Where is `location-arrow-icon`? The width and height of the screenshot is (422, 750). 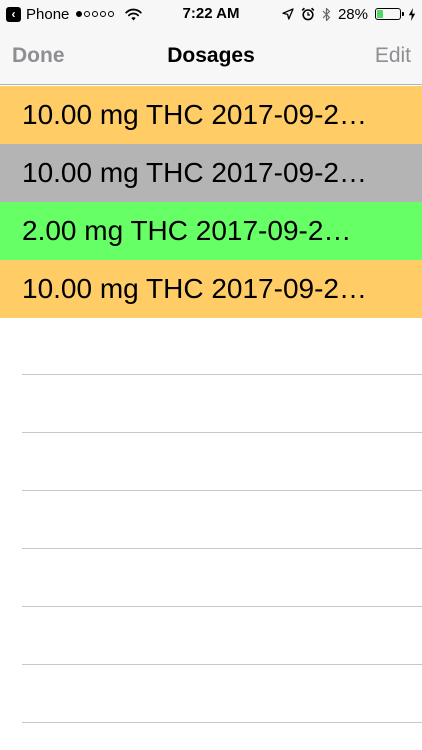 location-arrow-icon is located at coordinates (288, 14).